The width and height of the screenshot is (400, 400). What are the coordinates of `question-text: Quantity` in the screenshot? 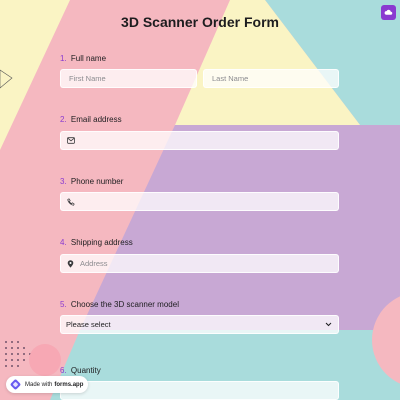 It's located at (85, 370).